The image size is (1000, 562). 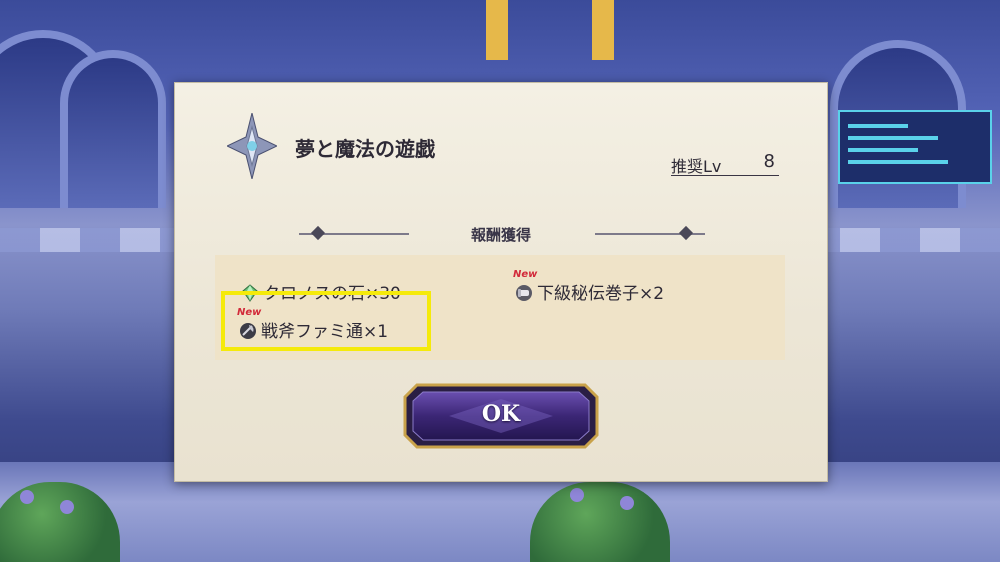 I want to click on reward-header: 報酬獲得, so click(x=500, y=235).